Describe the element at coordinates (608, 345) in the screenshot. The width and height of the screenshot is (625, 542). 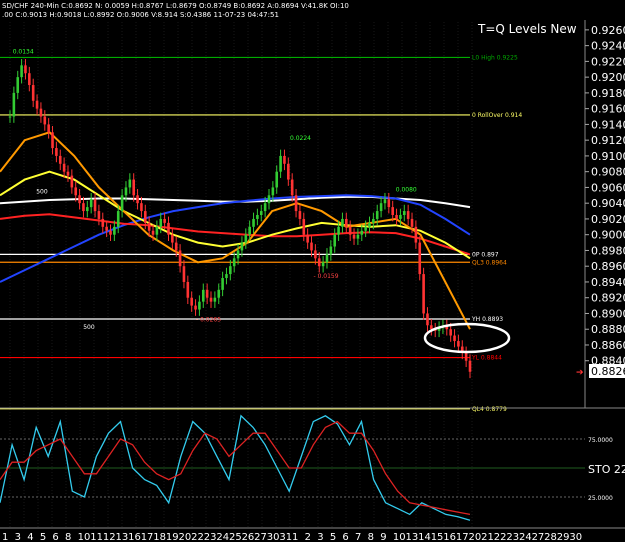
I see `price-tick-label: 0.8860` at that location.